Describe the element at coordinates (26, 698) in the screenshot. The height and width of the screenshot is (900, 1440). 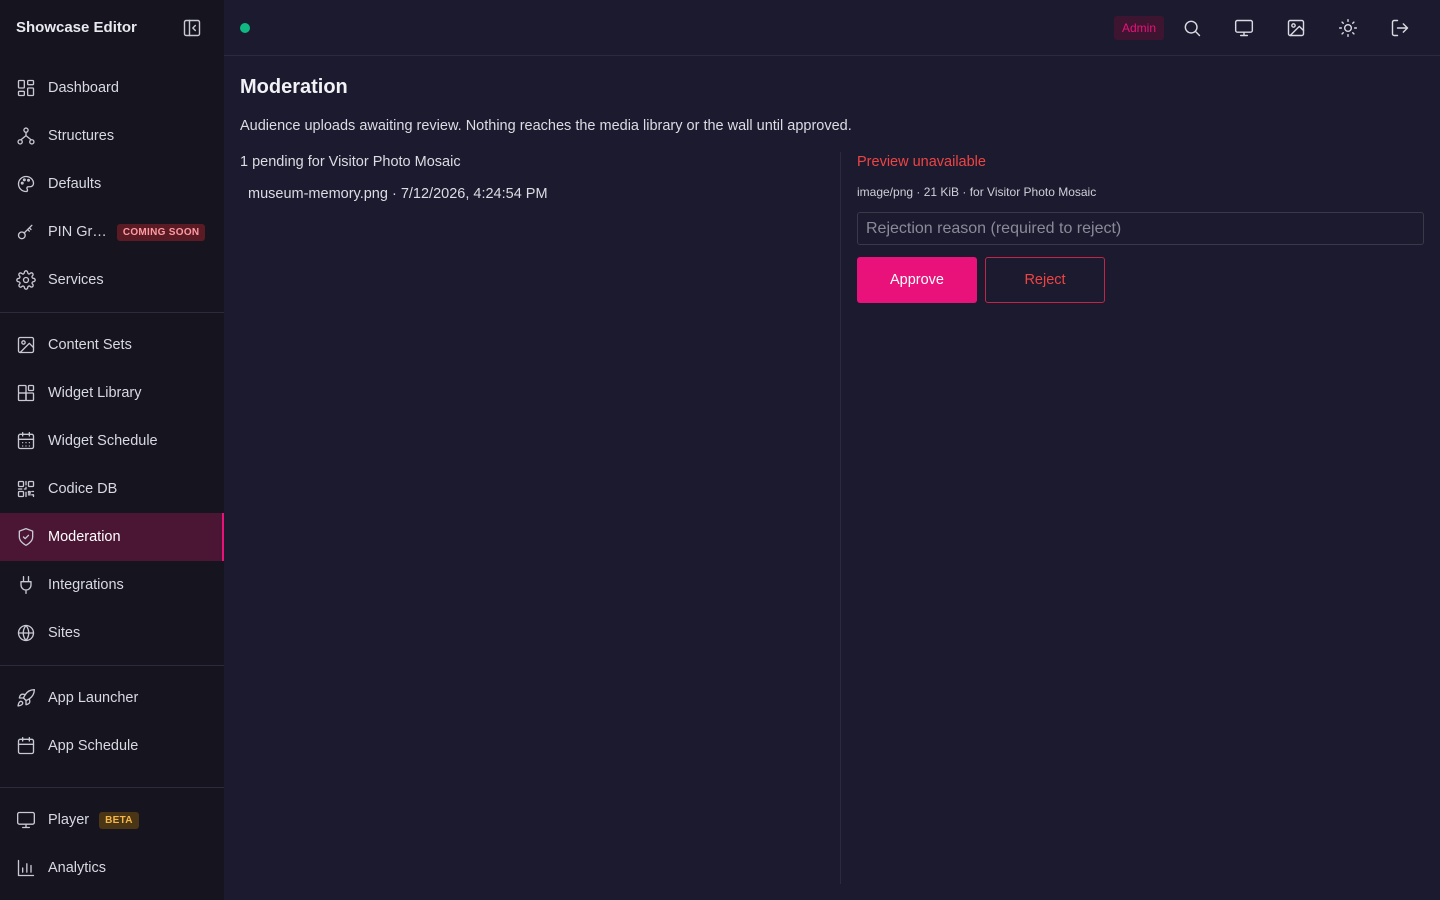
I see `rocket-icon` at that location.